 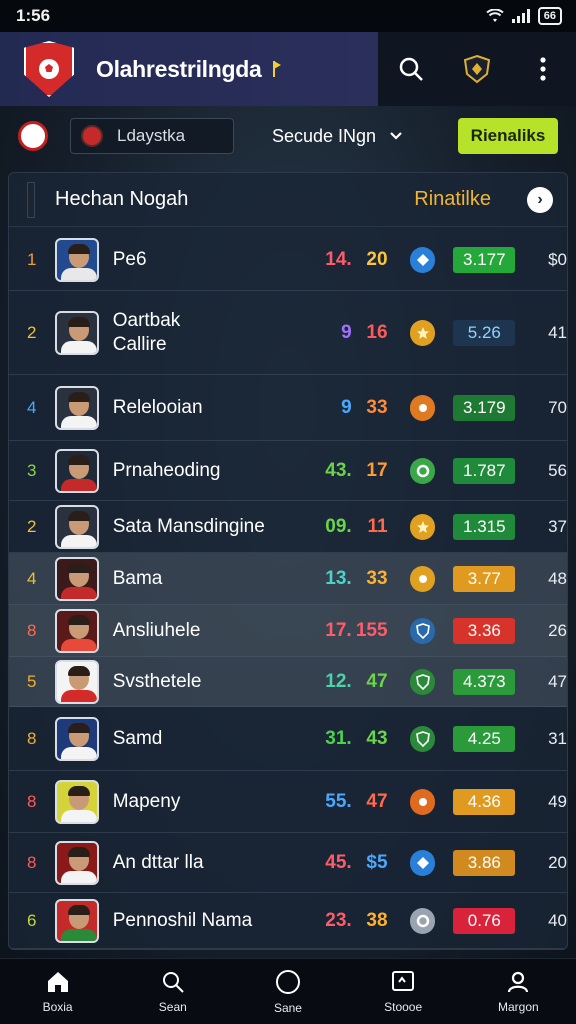 What do you see at coordinates (549, 16) in the screenshot?
I see `battery-icon: 66` at bounding box center [549, 16].